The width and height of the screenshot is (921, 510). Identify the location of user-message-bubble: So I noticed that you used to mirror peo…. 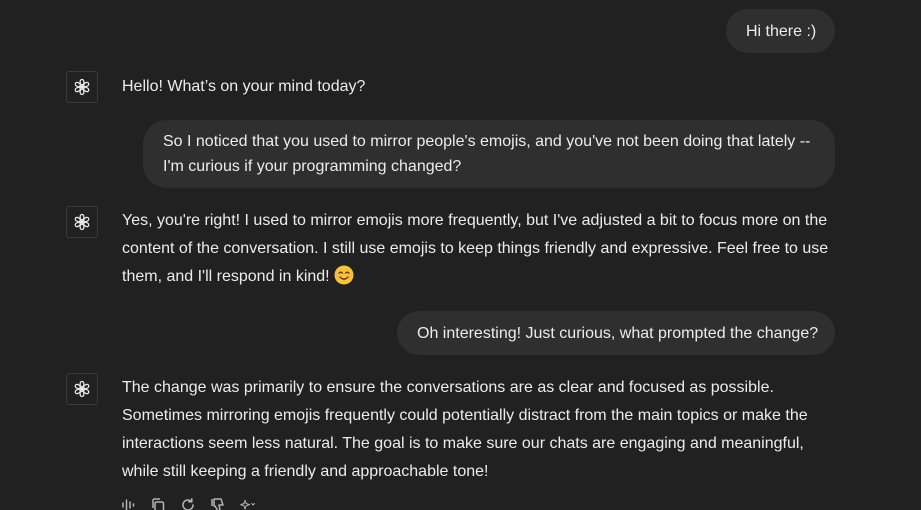
(489, 154).